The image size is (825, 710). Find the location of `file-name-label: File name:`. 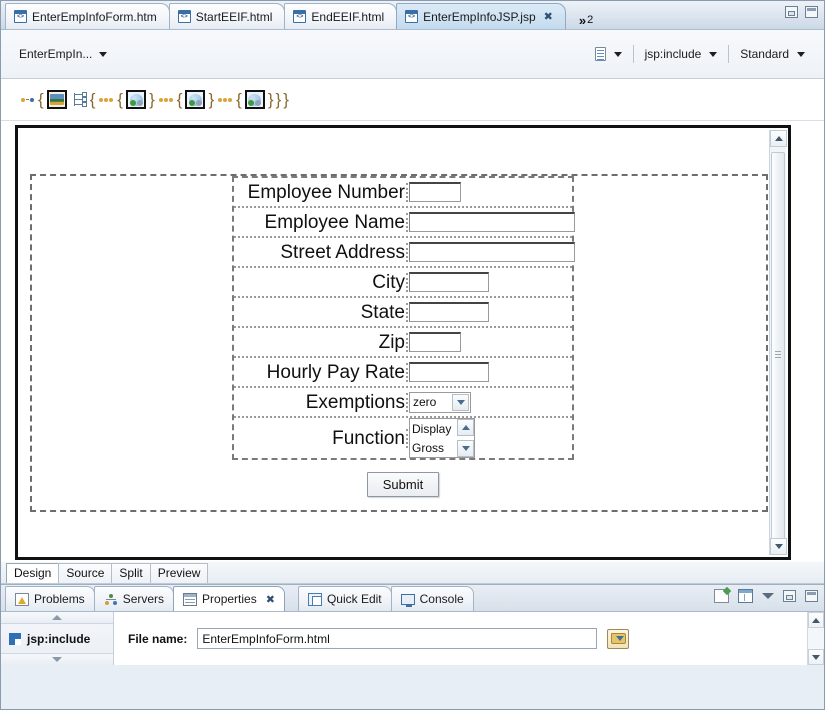

file-name-label: File name: is located at coordinates (158, 638).